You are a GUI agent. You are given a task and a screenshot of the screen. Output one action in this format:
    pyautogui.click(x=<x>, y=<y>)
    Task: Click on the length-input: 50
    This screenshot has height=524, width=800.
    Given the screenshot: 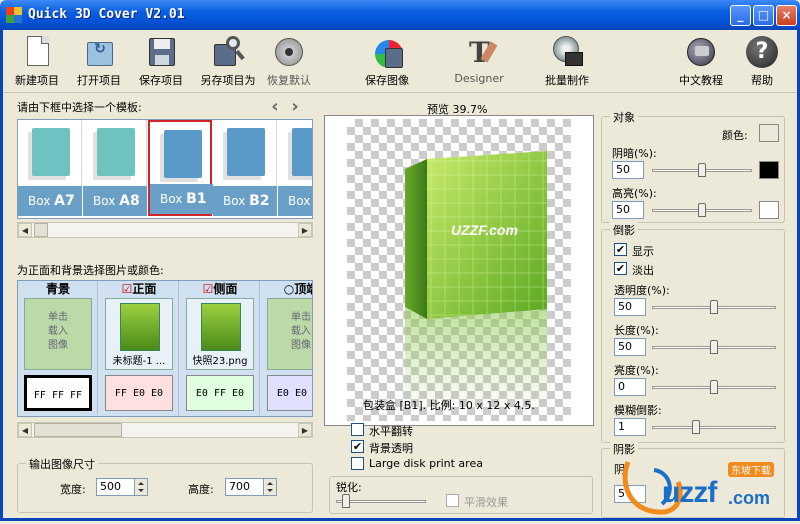 What is the action you would take?
    pyautogui.click(x=630, y=347)
    